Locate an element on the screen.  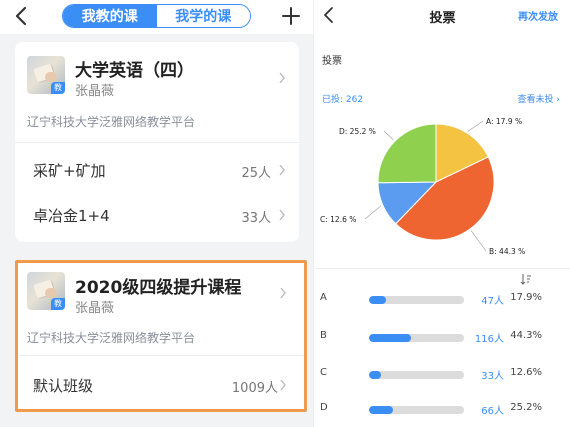
option-vote-percent: 17.9% is located at coordinates (526, 297).